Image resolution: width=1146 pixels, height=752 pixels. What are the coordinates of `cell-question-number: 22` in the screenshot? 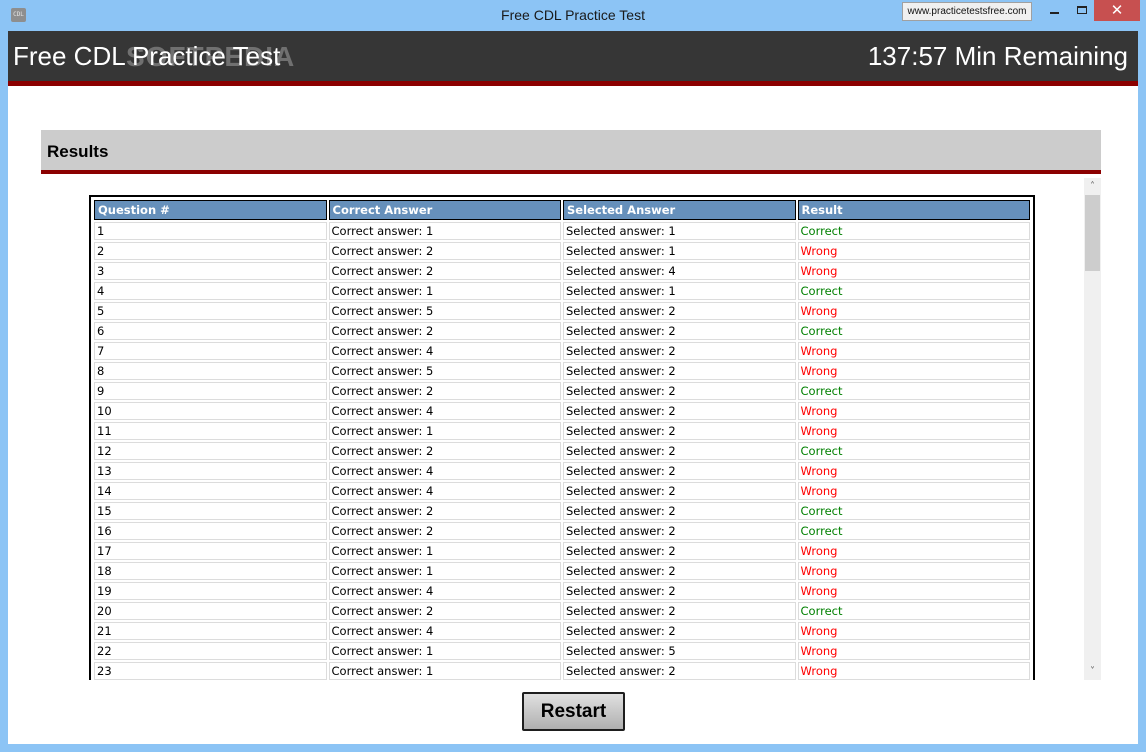 It's located at (210, 651).